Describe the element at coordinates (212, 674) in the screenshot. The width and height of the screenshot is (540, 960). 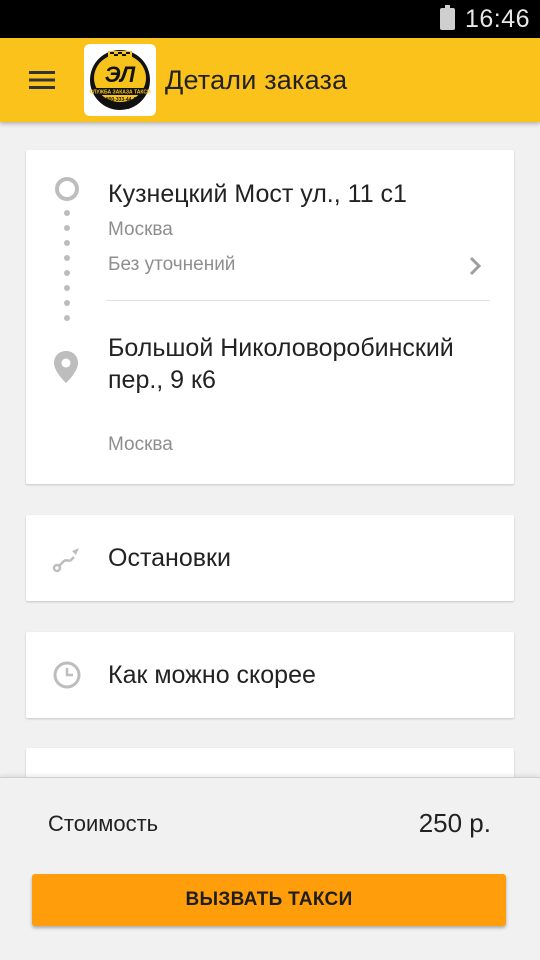
I see `time-label: Как можно скорее` at that location.